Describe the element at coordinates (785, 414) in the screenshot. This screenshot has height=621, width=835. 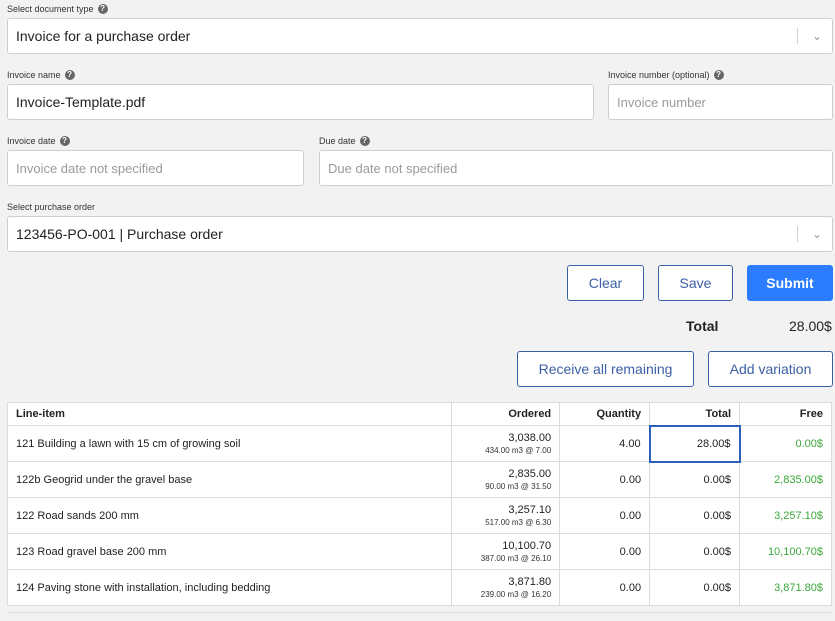
I see `column-header-free: Free` at that location.